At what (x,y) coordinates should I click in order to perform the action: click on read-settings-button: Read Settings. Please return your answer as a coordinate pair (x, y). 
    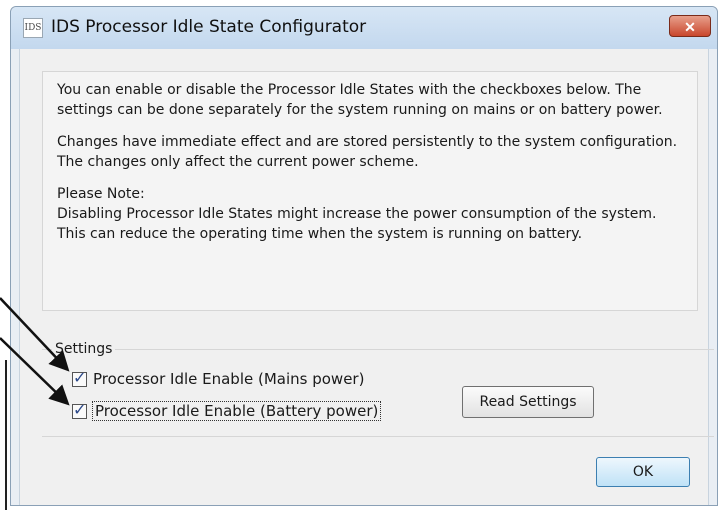
    Looking at the image, I should click on (528, 402).